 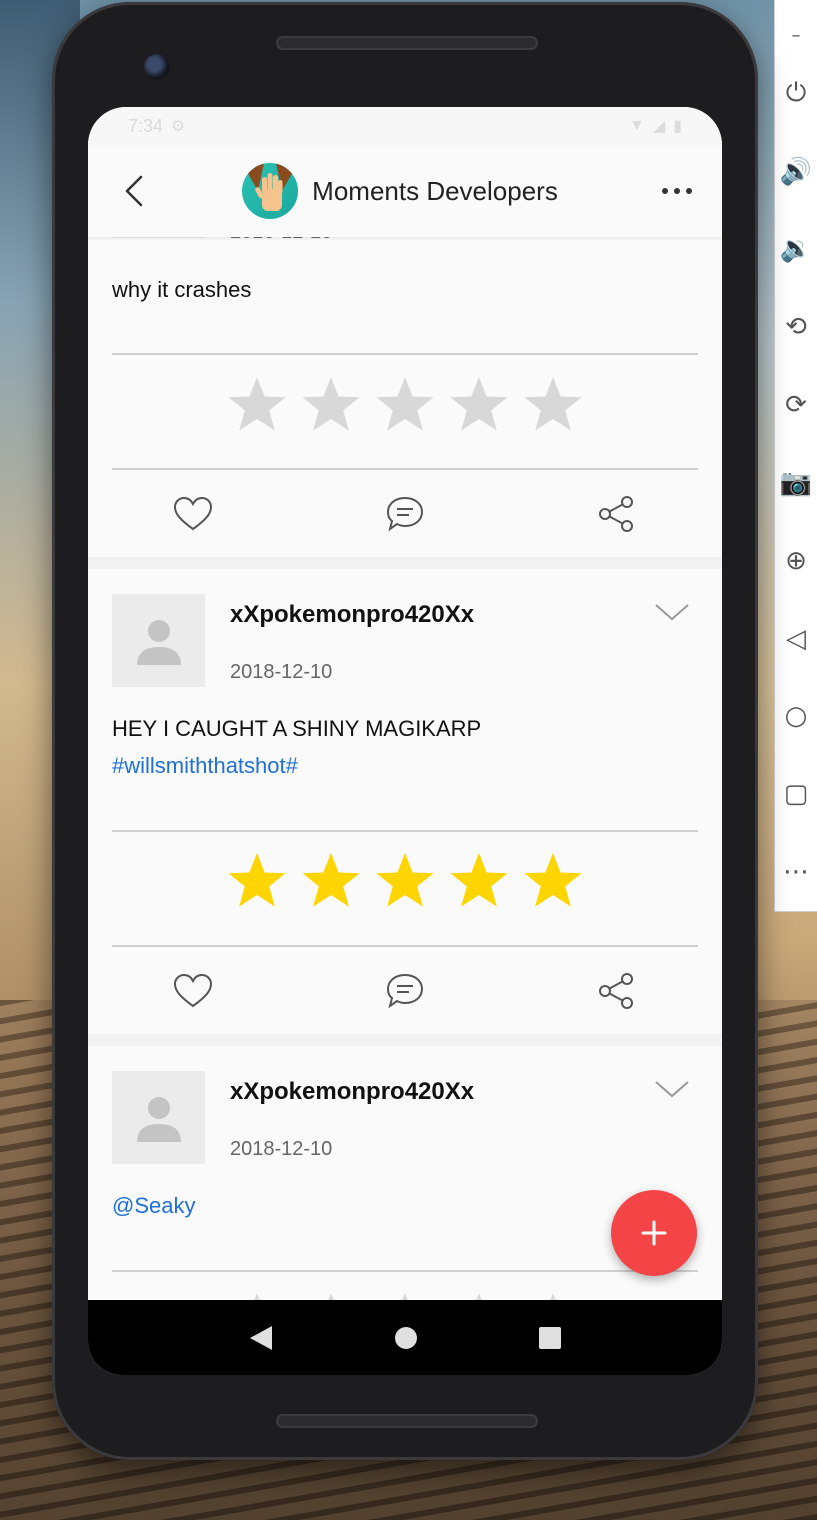 What do you see at coordinates (435, 190) in the screenshot?
I see `page-title: Moments Developers` at bounding box center [435, 190].